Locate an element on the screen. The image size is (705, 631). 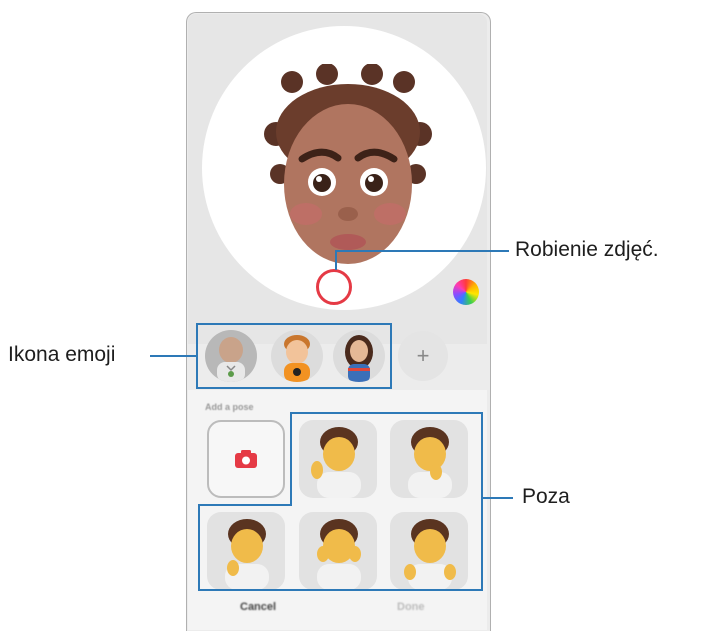
capture-callout-label: Robienie zdjęć. is located at coordinates (587, 249).